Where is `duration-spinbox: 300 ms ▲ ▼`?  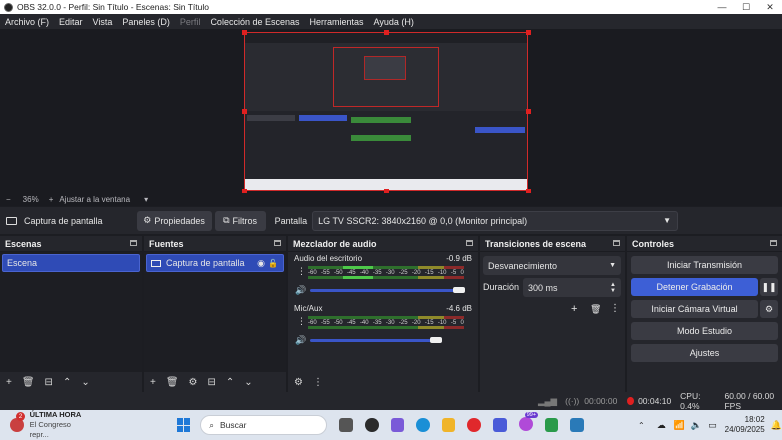
duration-spinbox: 300 ms ▲ ▼ is located at coordinates (572, 287).